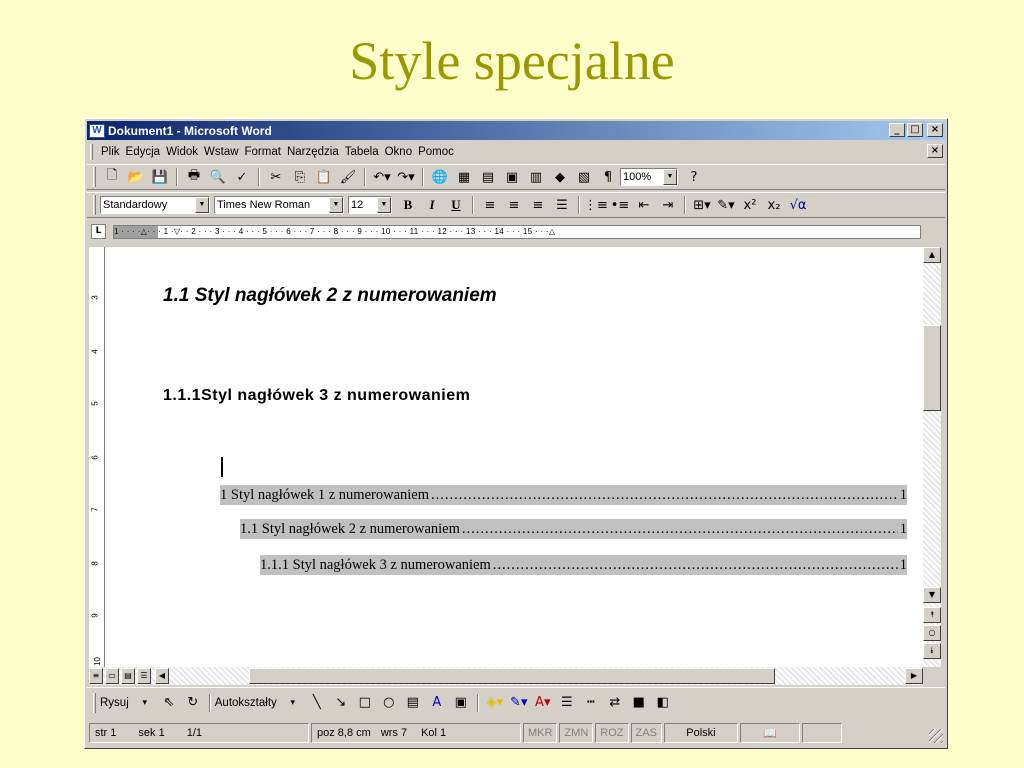 This screenshot has height=768, width=1024. What do you see at coordinates (514, 205) in the screenshot?
I see `align-center-icon: ≡` at bounding box center [514, 205].